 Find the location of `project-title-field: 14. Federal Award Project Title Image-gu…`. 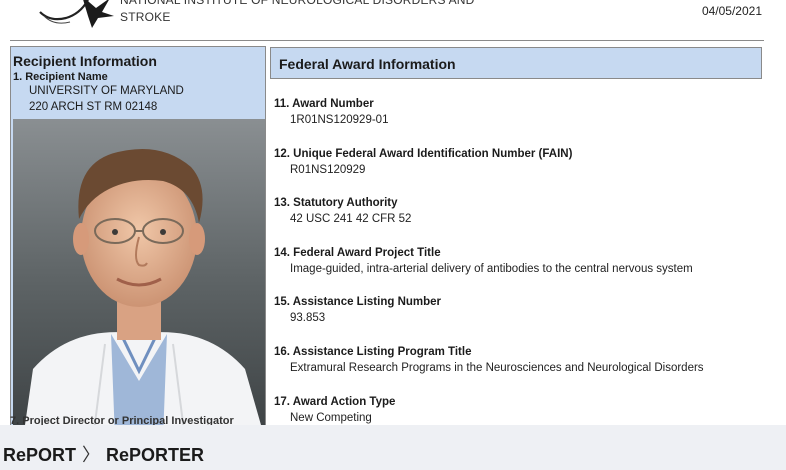

project-title-field: 14. Federal Award Project Title Image-gu… is located at coordinates (524, 271).